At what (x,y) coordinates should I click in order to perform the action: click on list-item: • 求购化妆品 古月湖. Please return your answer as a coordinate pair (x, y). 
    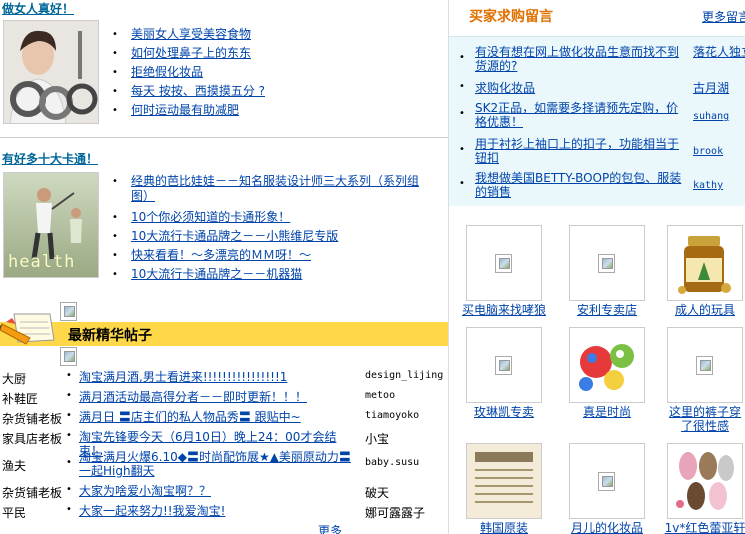
    Looking at the image, I should click on (599, 90).